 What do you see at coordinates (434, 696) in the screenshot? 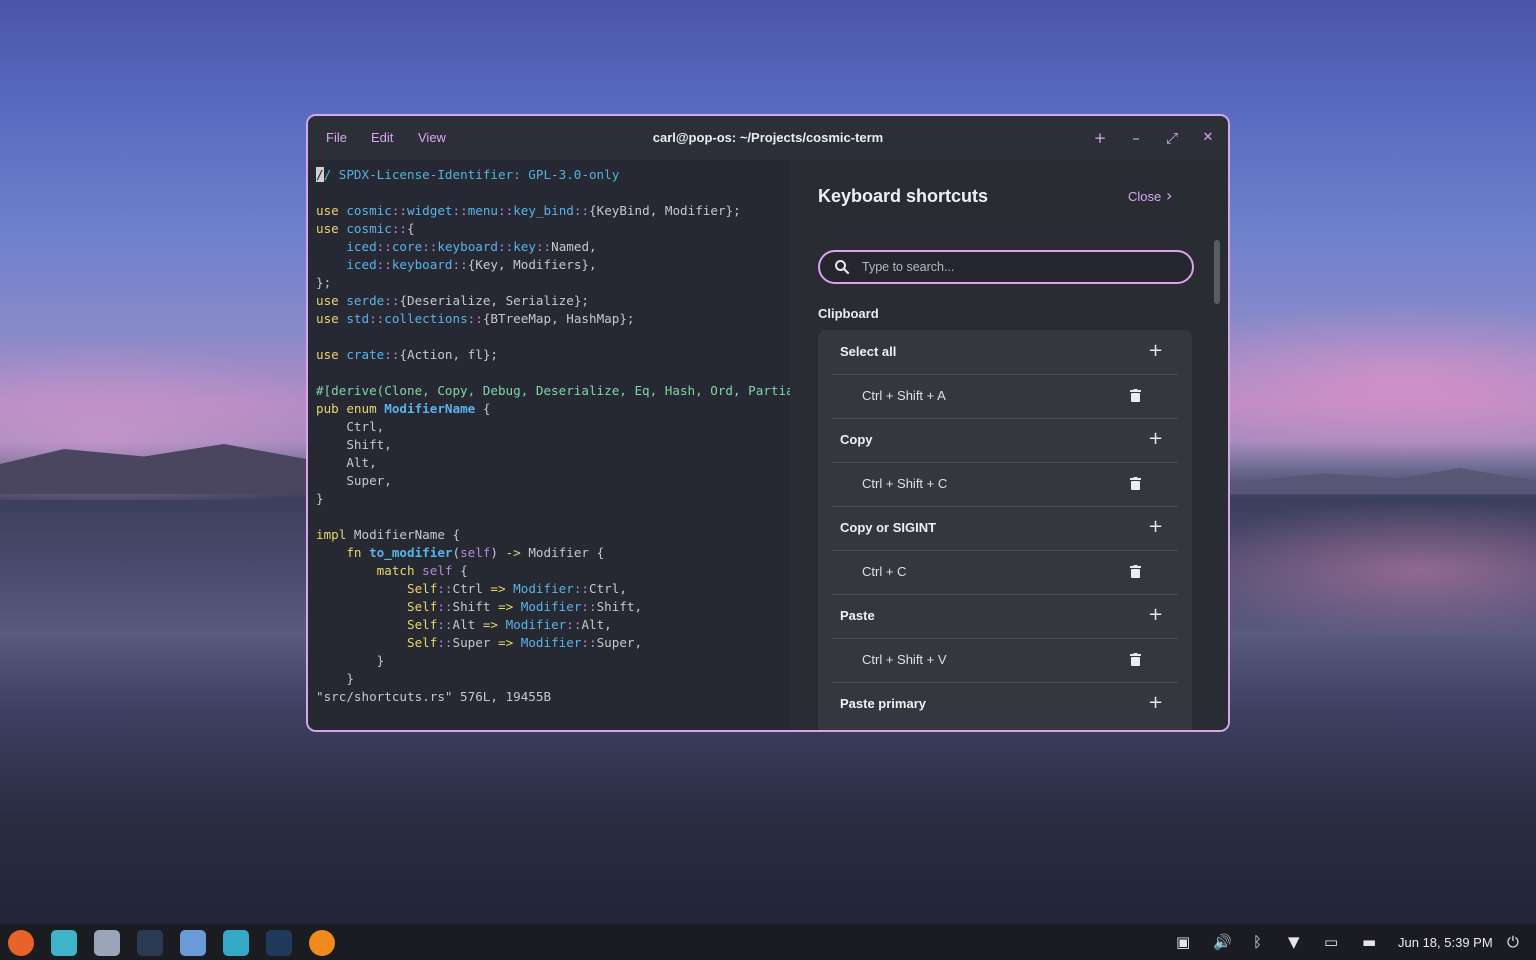
I see `terminal-line: "src/shortcuts.rs" 576L, 19455B` at bounding box center [434, 696].